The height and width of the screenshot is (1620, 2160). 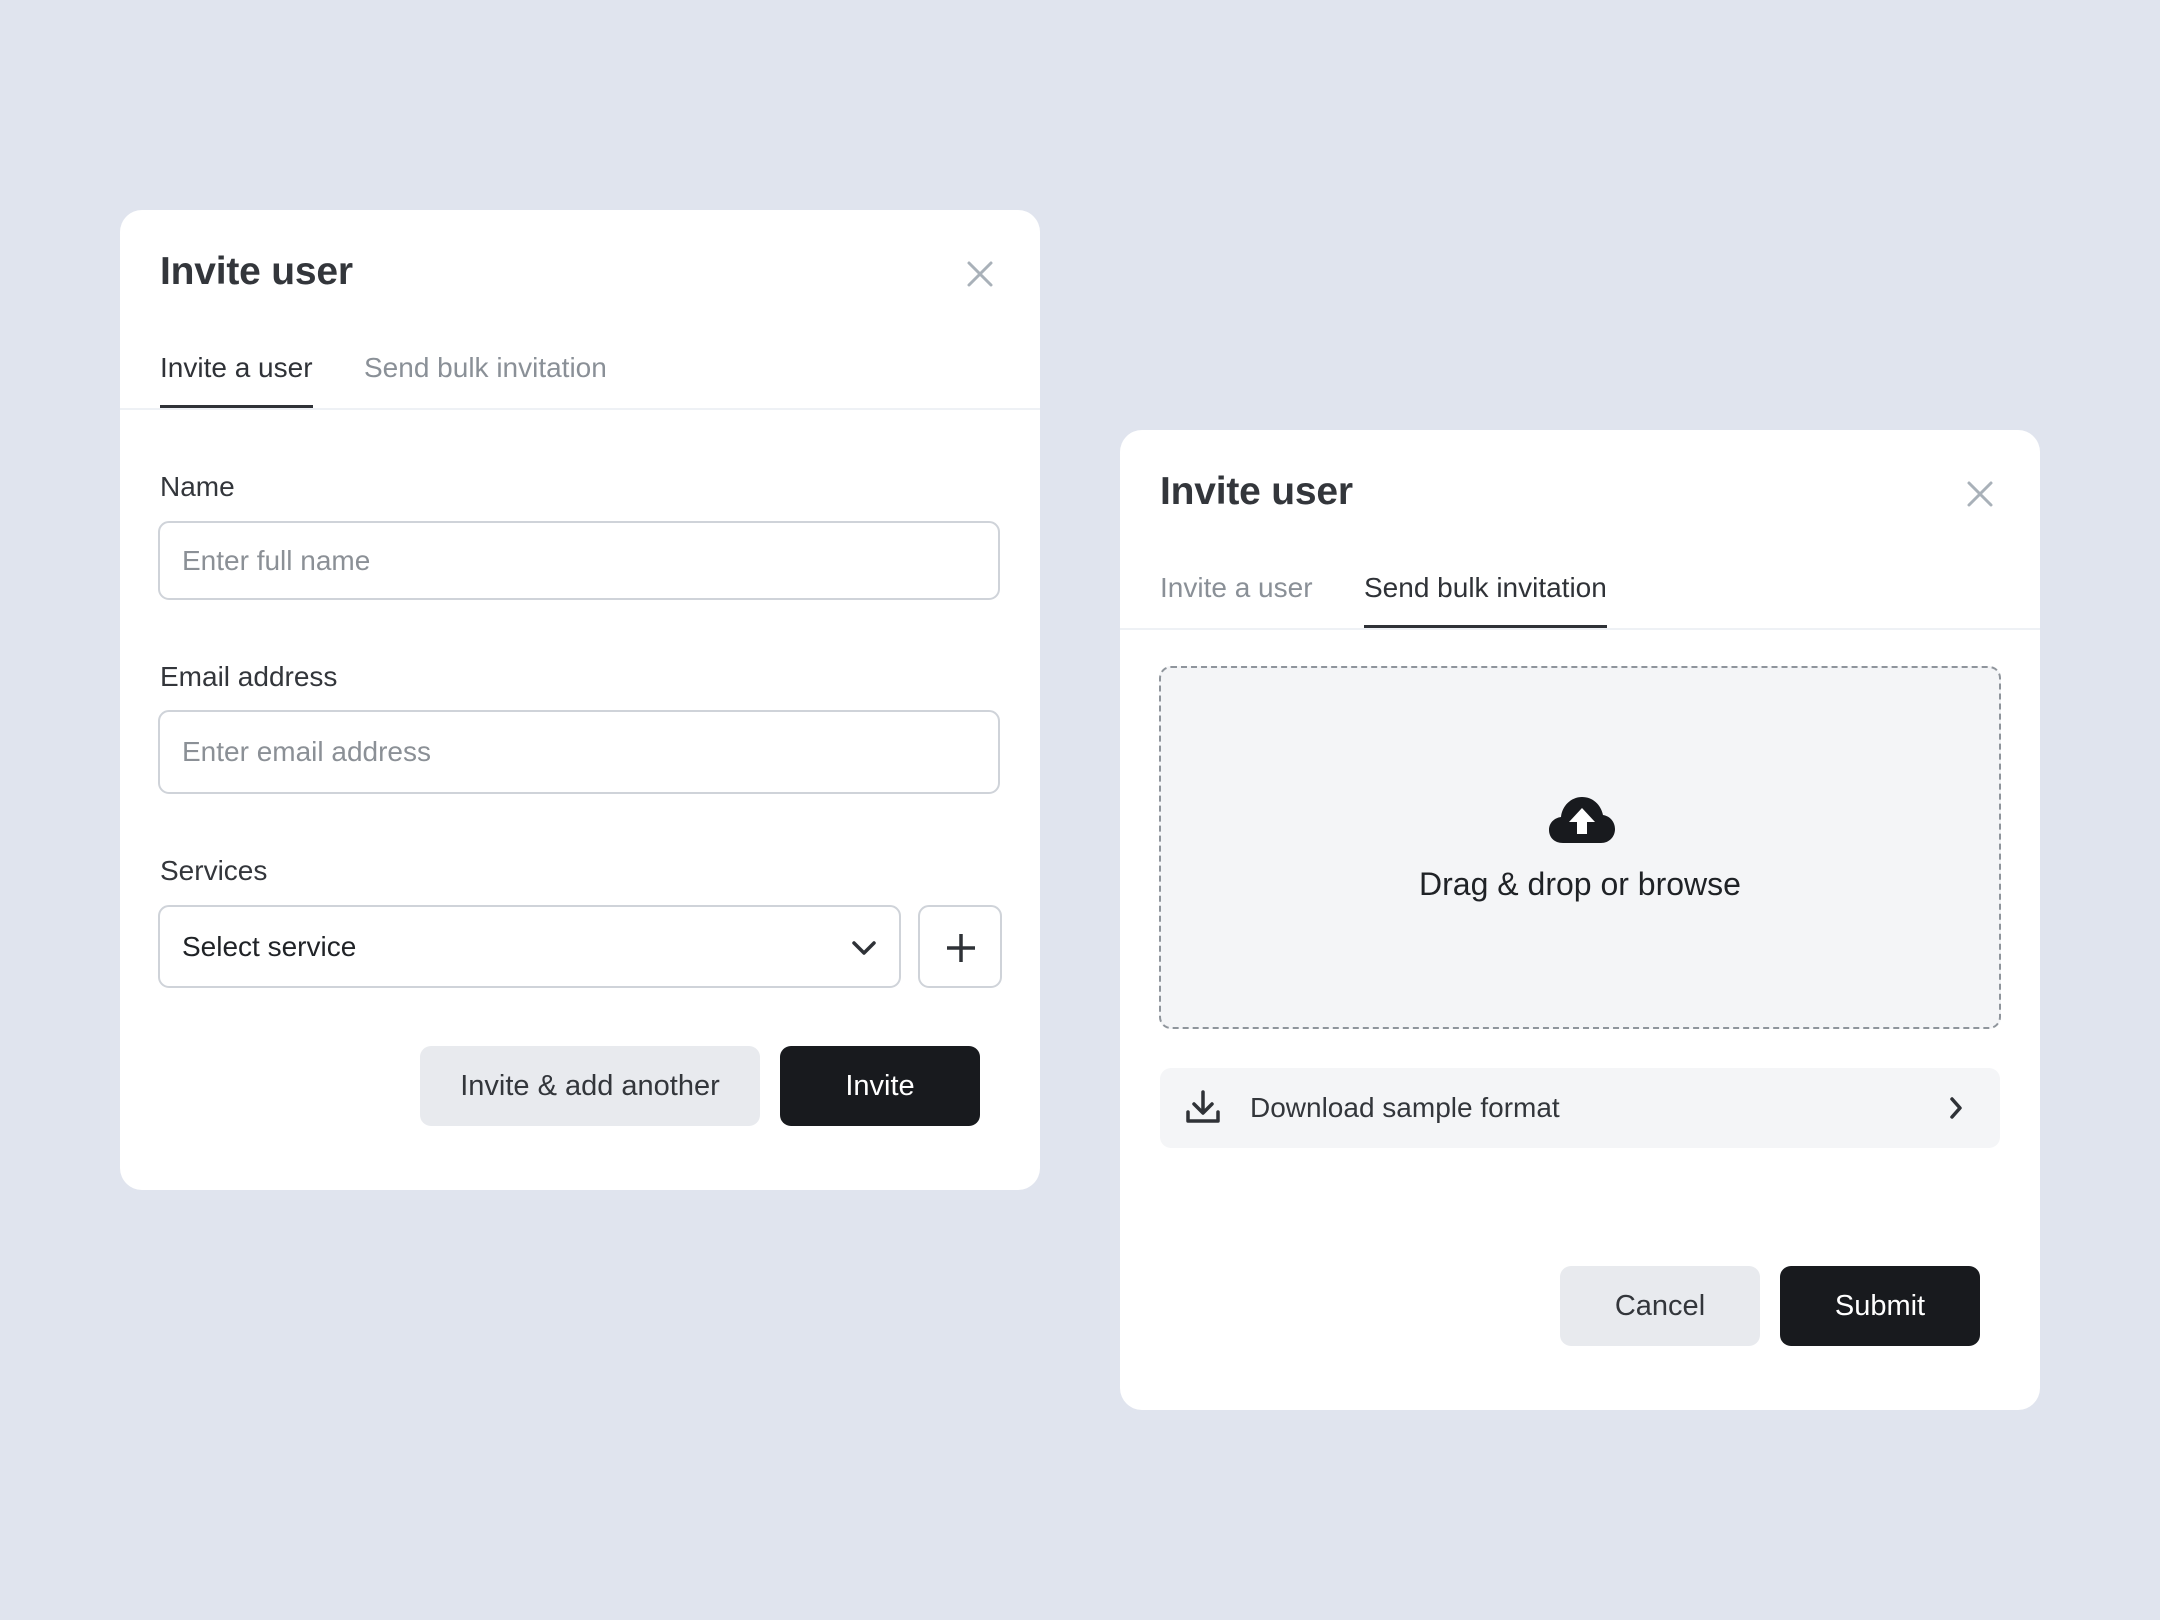 I want to click on invite-button: Invite, so click(x=880, y=1086).